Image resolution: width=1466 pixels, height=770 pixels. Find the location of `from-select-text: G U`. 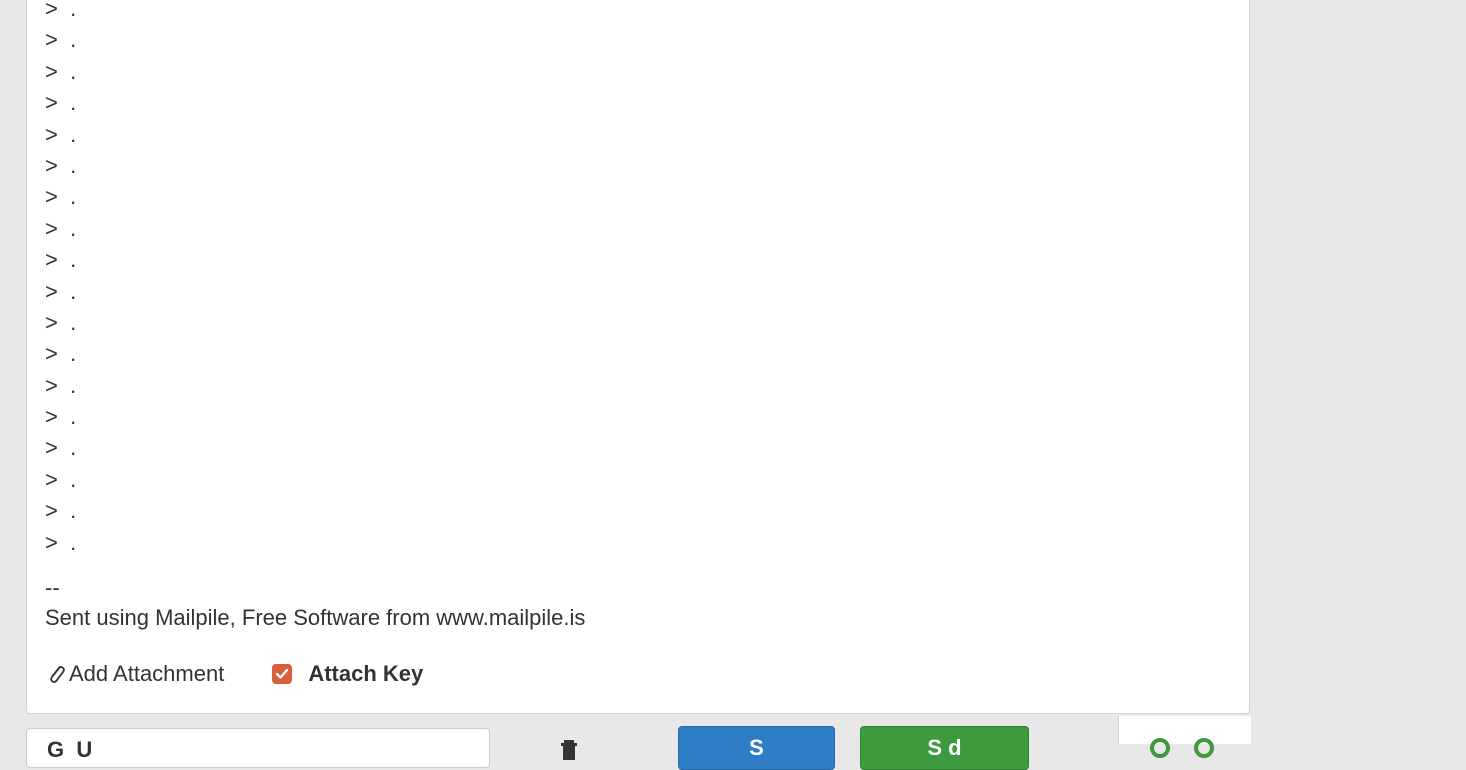

from-select-text: G U is located at coordinates (70, 749).